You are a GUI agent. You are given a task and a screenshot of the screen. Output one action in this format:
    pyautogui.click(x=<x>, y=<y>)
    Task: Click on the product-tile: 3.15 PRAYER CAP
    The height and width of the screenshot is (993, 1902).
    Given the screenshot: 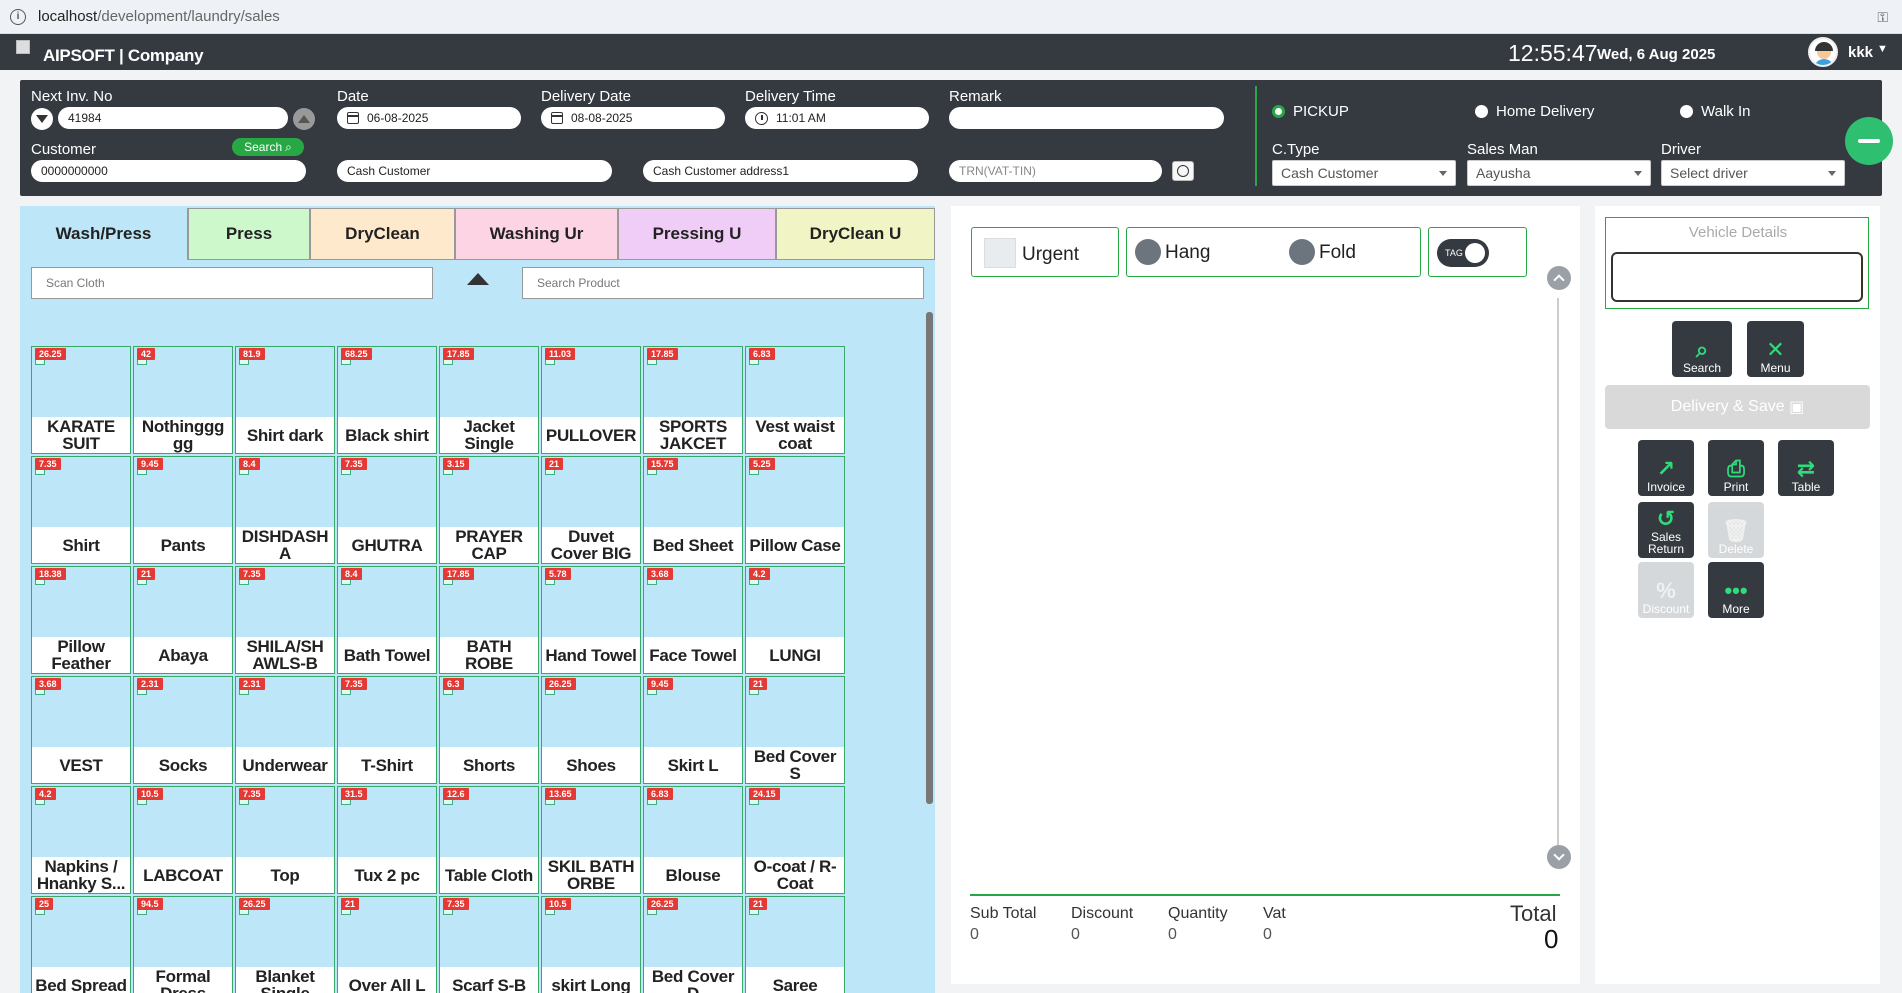 What is the action you would take?
    pyautogui.click(x=489, y=510)
    